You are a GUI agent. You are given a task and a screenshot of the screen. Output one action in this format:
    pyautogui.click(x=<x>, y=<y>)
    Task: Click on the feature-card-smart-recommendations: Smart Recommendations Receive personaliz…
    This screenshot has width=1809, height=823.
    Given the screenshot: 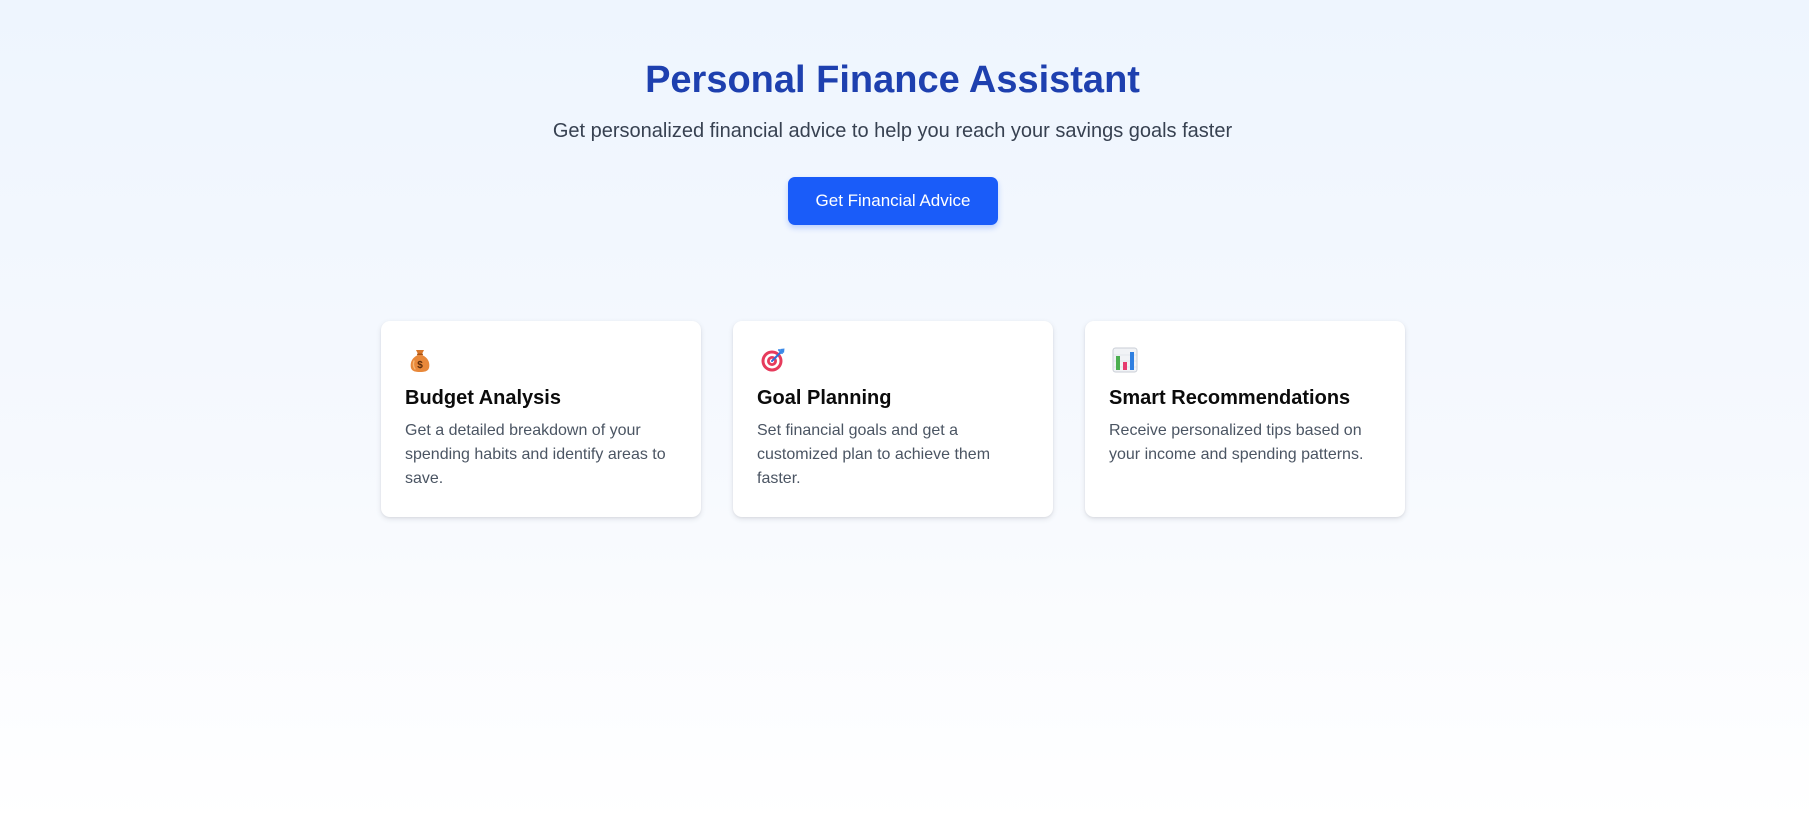 What is the action you would take?
    pyautogui.click(x=1245, y=419)
    